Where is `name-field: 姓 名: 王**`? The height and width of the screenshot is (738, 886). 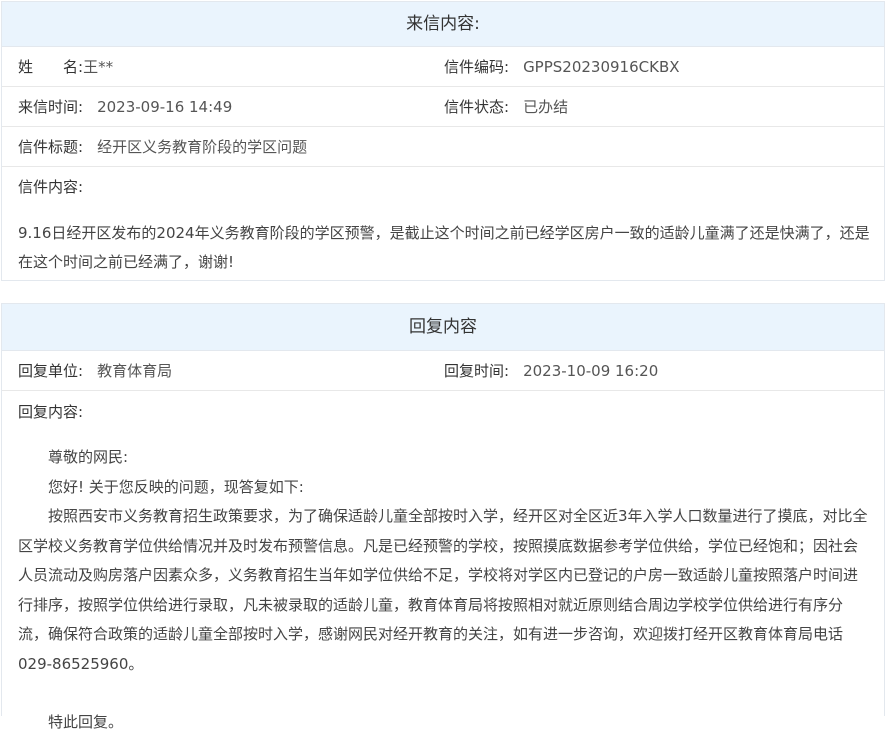
name-field: 姓 名: 王** is located at coordinates (65, 66).